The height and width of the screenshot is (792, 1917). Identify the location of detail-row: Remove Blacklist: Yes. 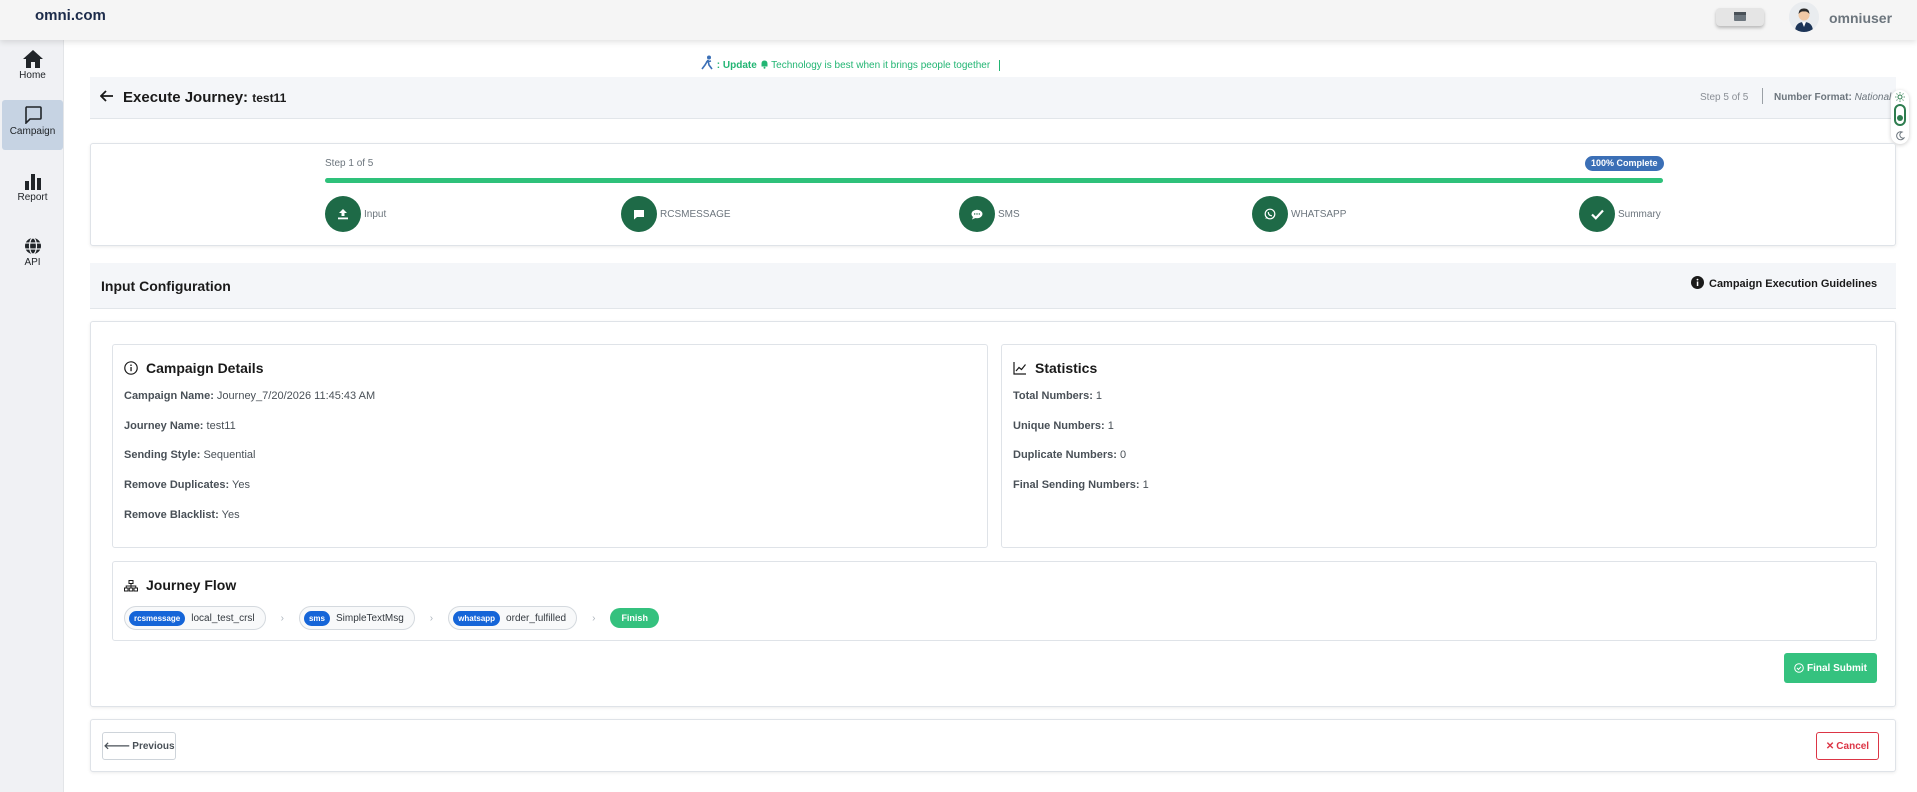
(182, 515).